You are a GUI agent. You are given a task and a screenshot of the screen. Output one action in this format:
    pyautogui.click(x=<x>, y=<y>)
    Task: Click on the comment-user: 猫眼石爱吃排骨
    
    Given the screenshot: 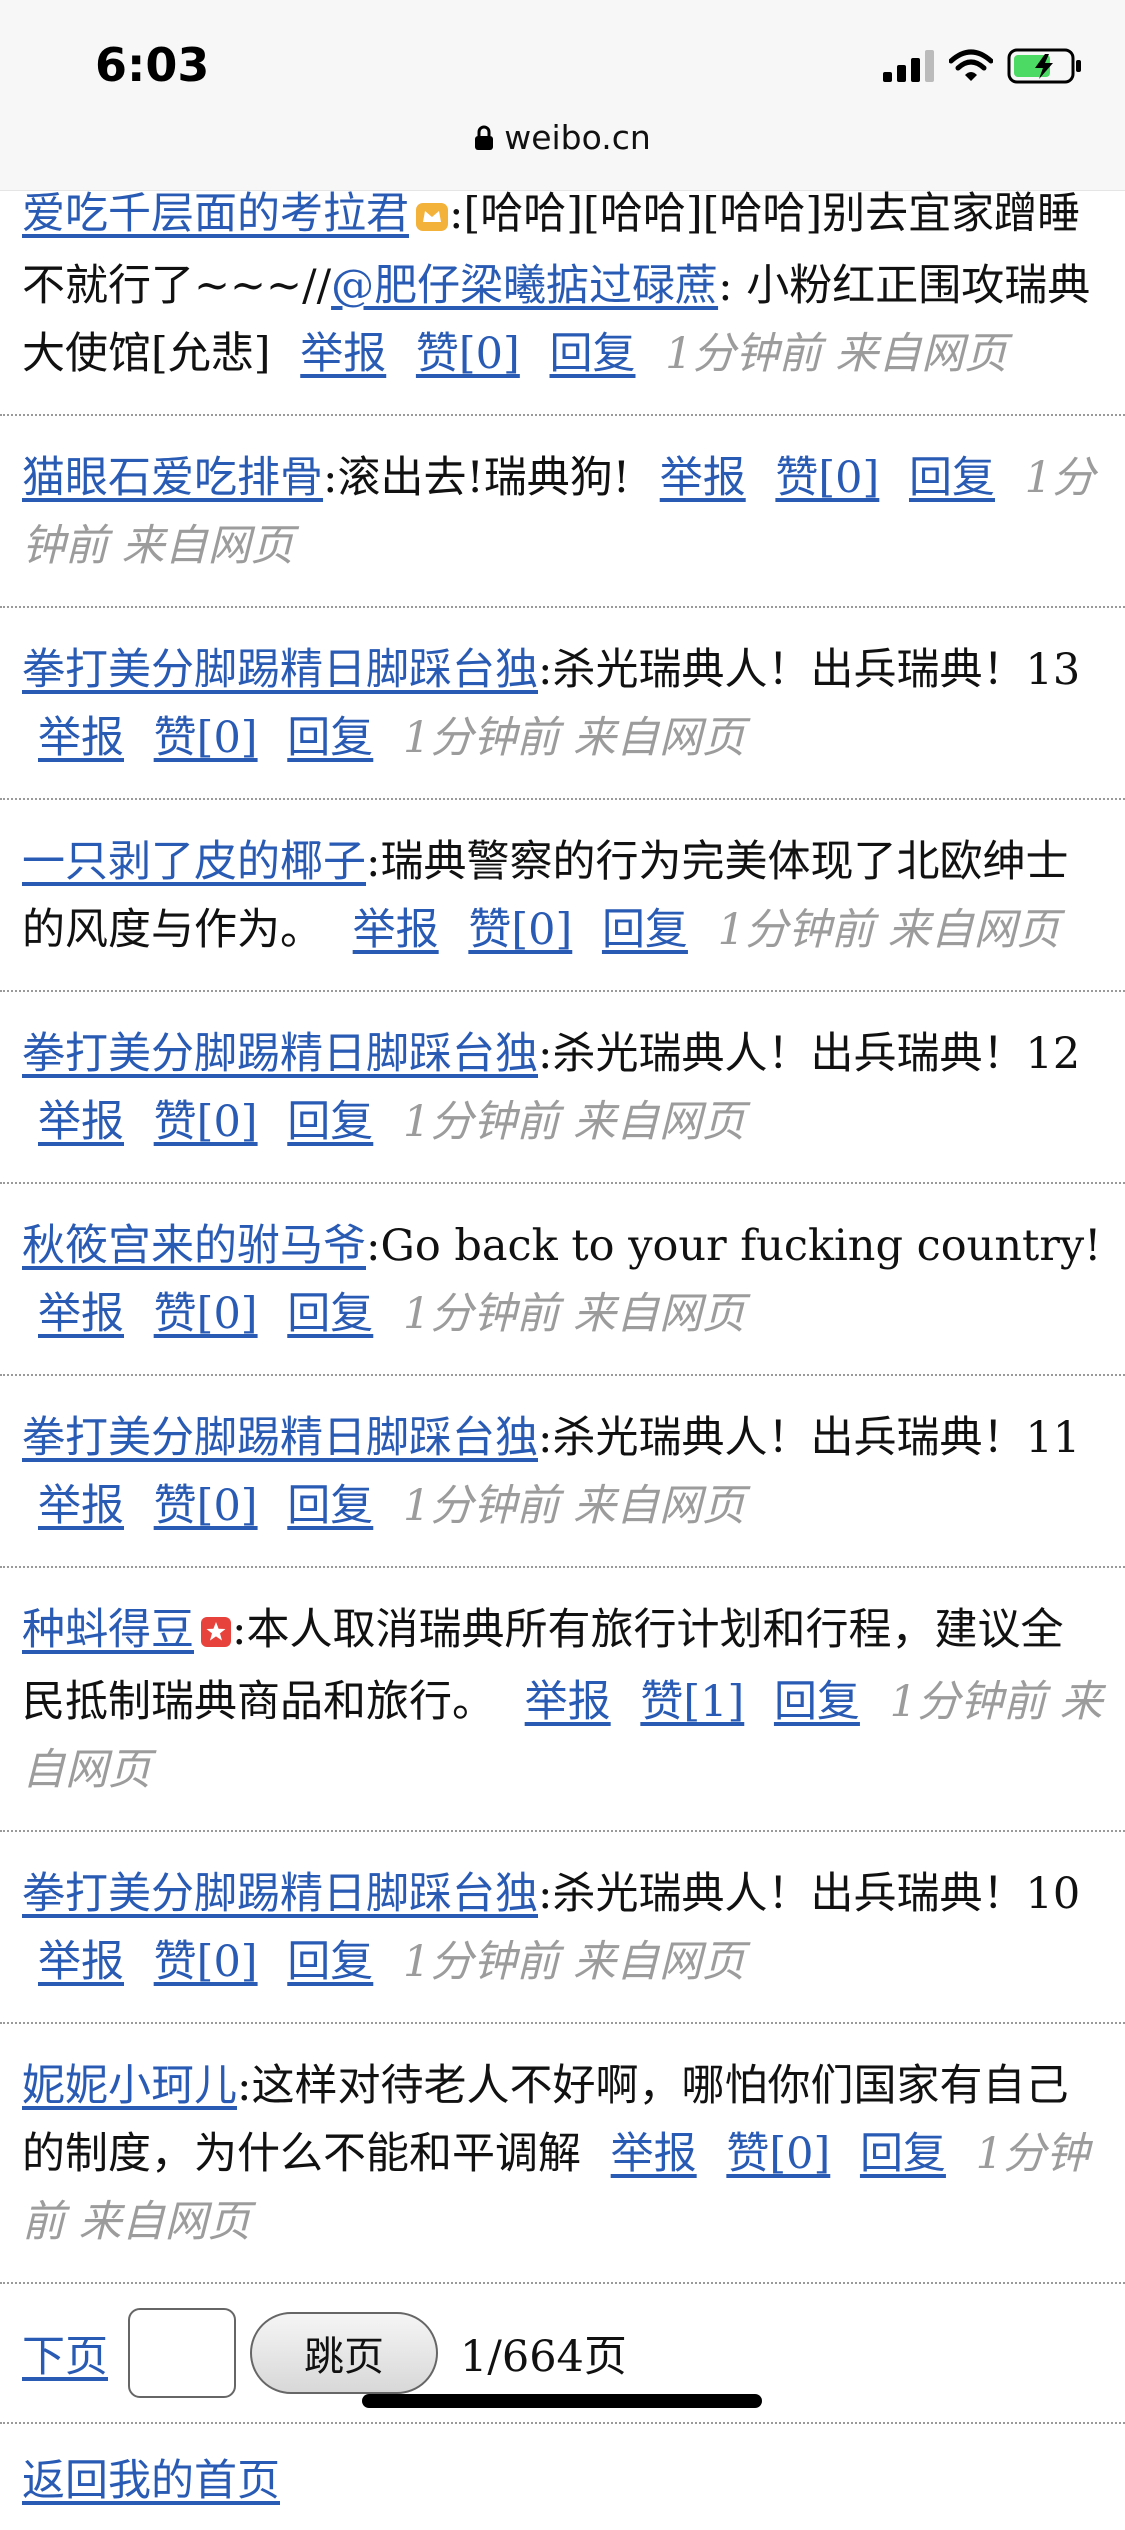 What is the action you would take?
    pyautogui.click(x=172, y=478)
    